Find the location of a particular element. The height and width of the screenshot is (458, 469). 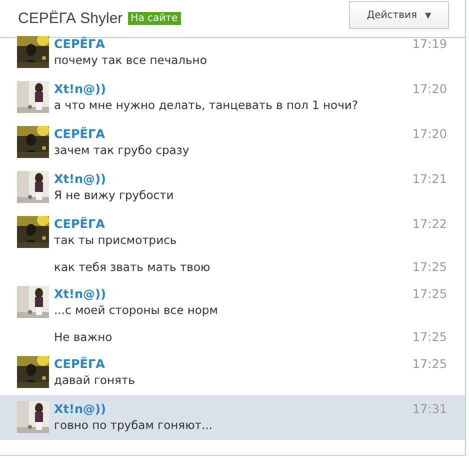

message-text: давай гонять is located at coordinates (95, 380).